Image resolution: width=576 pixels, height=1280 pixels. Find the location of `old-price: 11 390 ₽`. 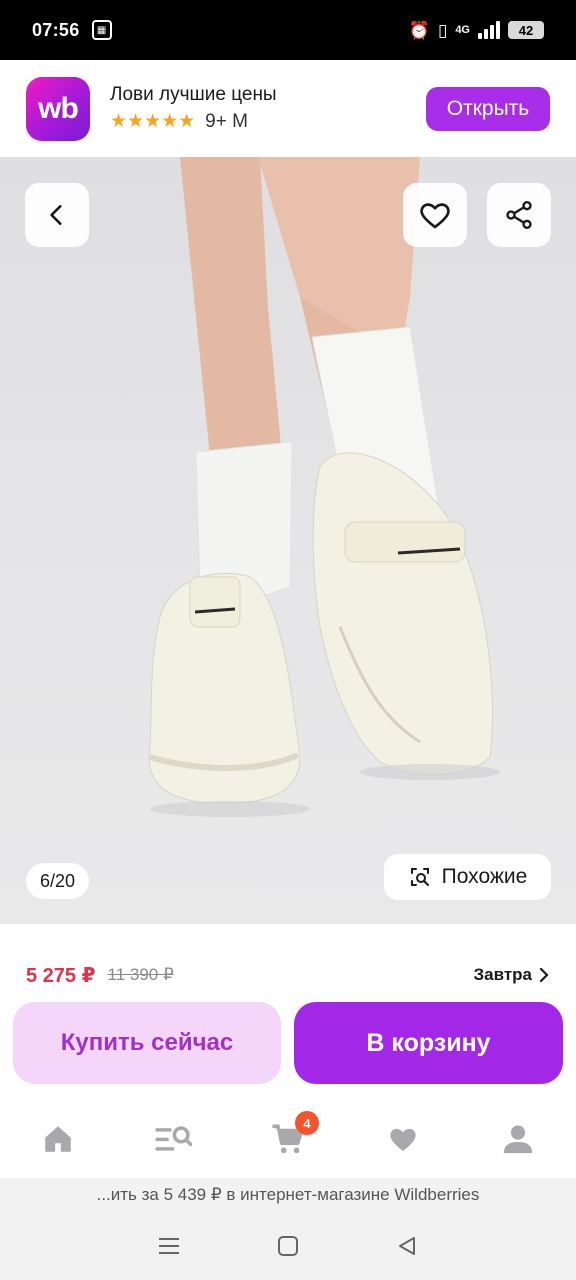

old-price: 11 390 ₽ is located at coordinates (140, 974).